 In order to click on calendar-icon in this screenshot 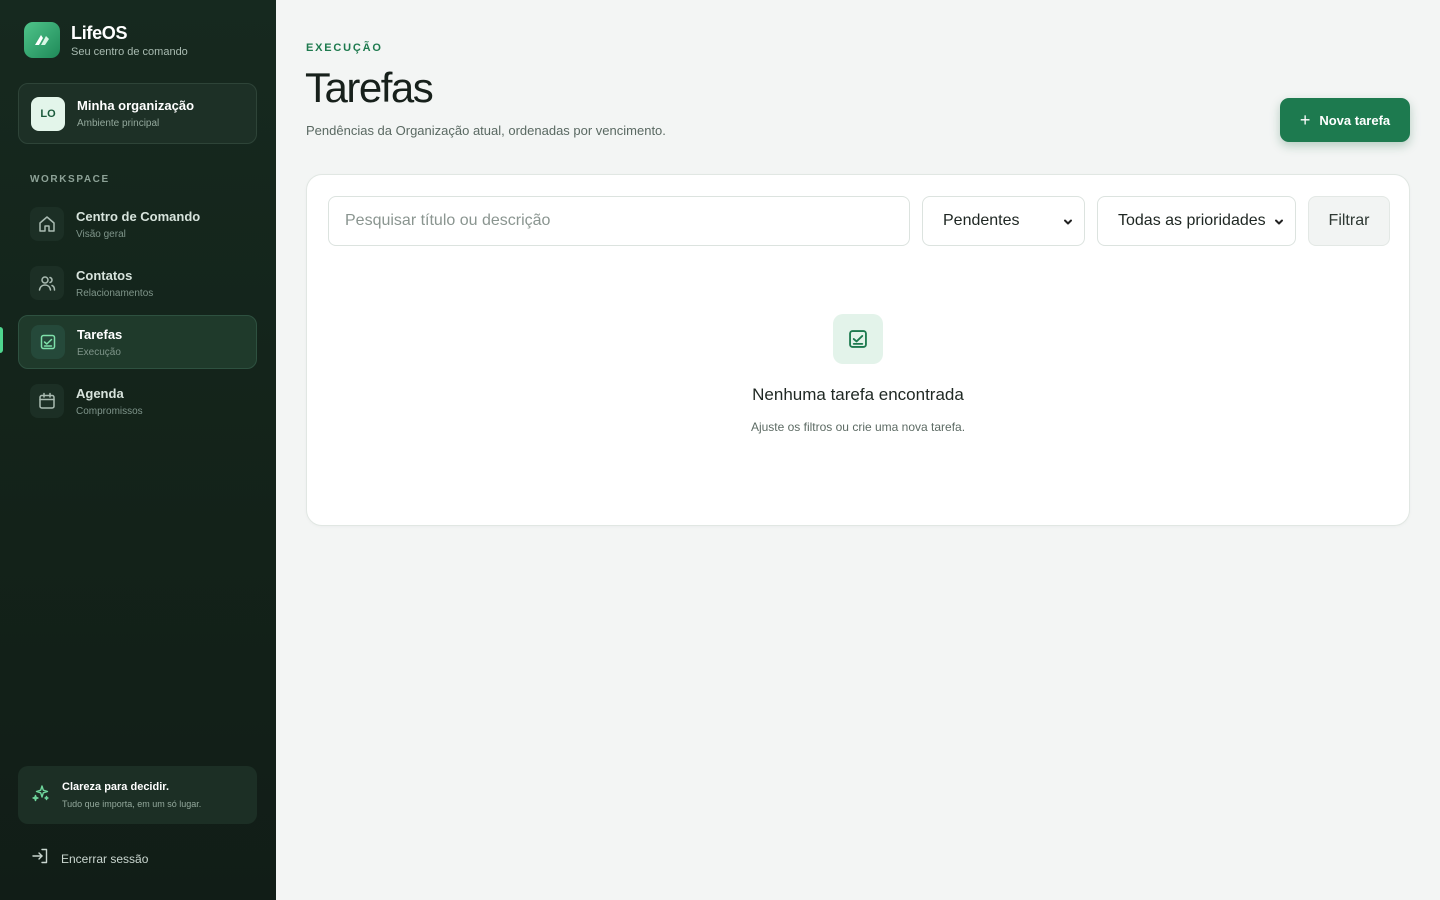, I will do `click(47, 401)`.